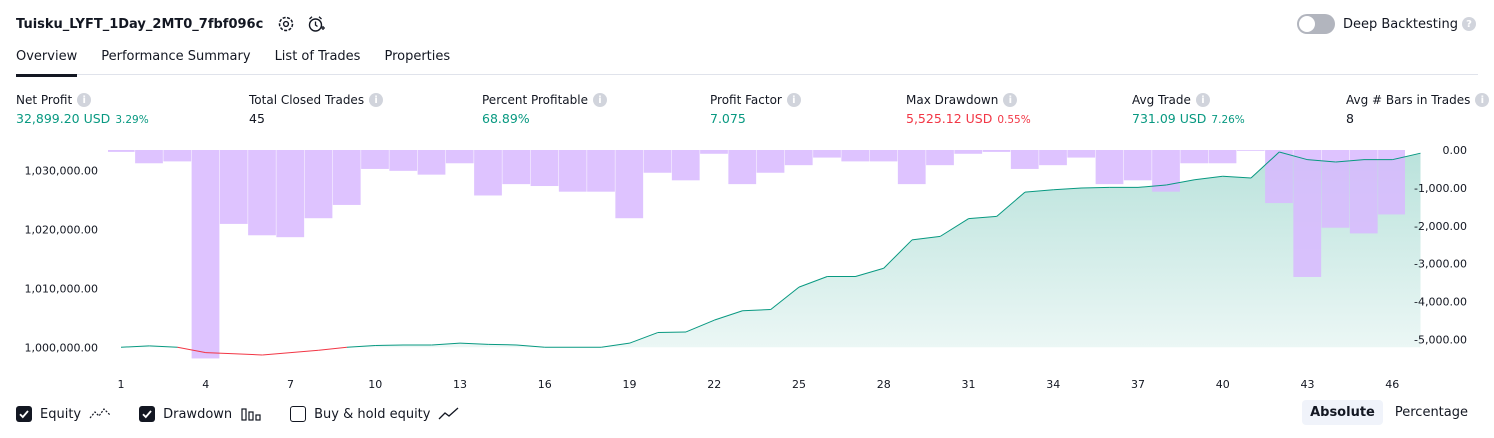 This screenshot has width=1494, height=438. What do you see at coordinates (1469, 24) in the screenshot?
I see `help-icon: ?` at bounding box center [1469, 24].